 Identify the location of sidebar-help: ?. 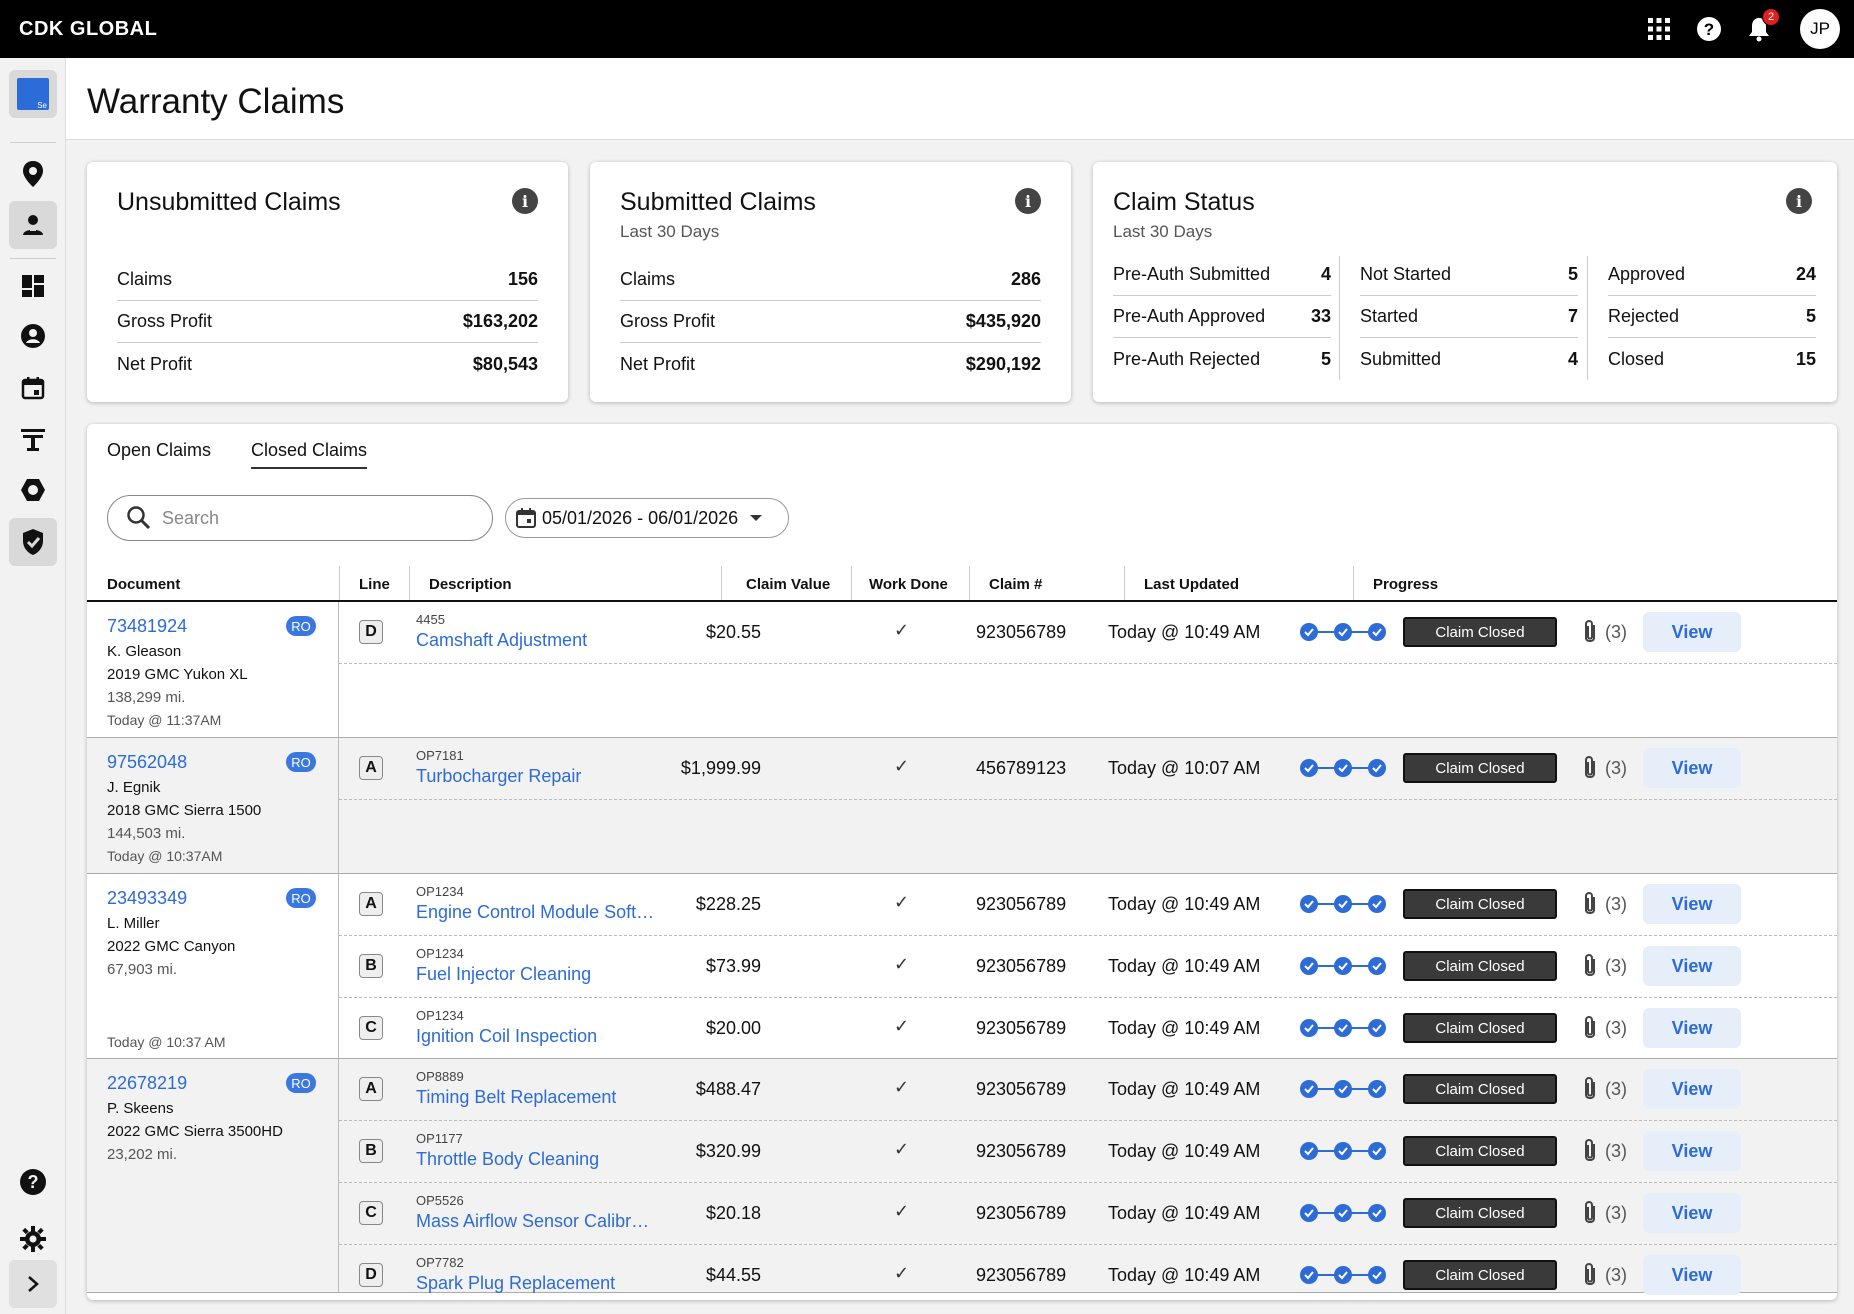
(33, 1182).